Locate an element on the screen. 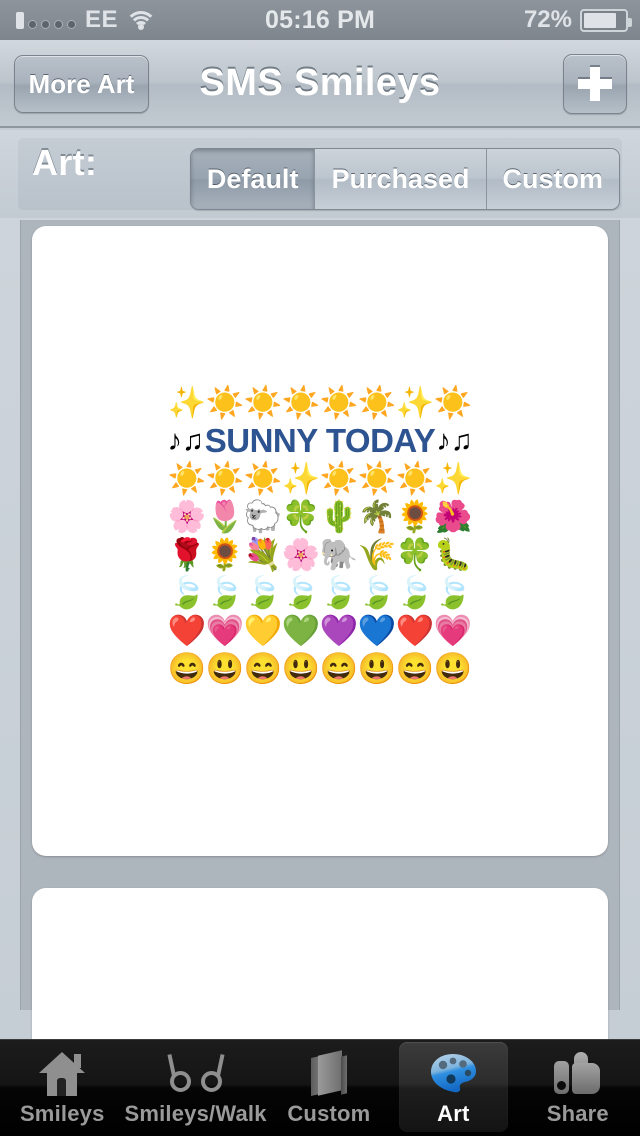 The image size is (640, 1136). tab-bar: Smileys Smileys/Walk Custom Art Share is located at coordinates (320, 1087).